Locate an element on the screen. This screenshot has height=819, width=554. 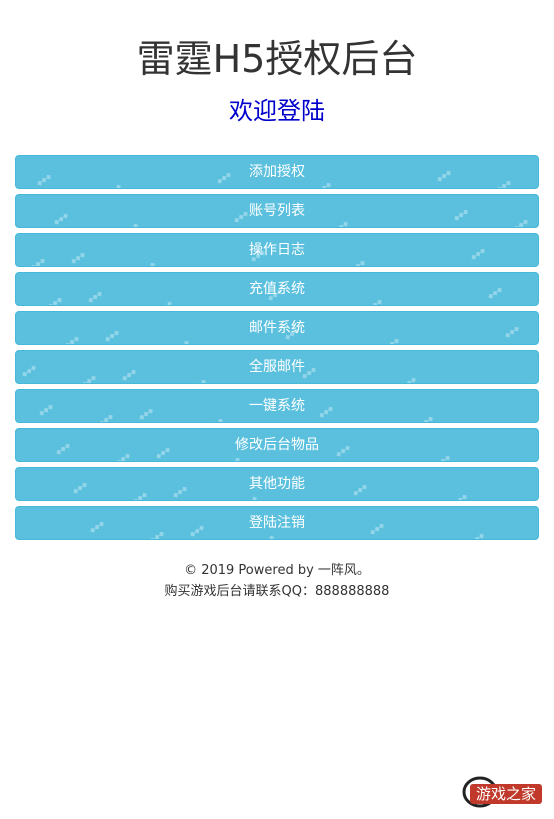
server-mail-label: 全服邮件 is located at coordinates (277, 367).